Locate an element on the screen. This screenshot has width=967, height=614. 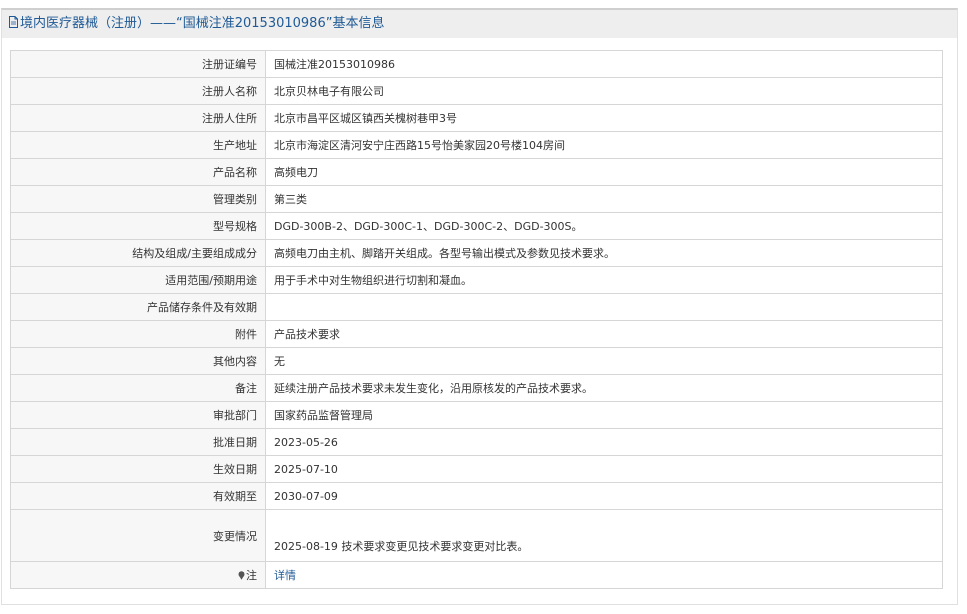
row-value: 北京市海淀区清河安宁庄西路15号怡美家园20号楼104房间 is located at coordinates (604, 145).